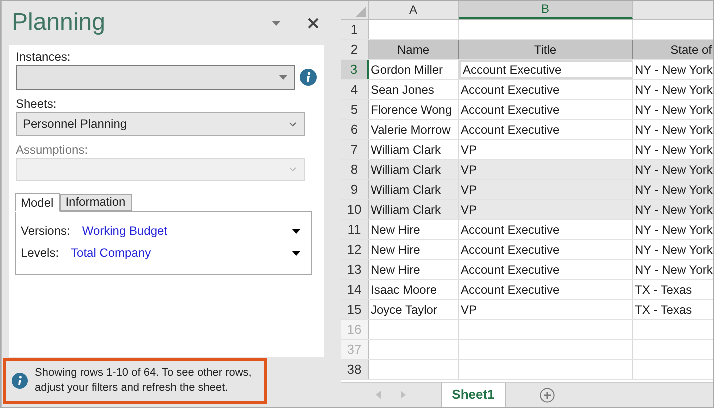  I want to click on row-header: 4, so click(355, 89).